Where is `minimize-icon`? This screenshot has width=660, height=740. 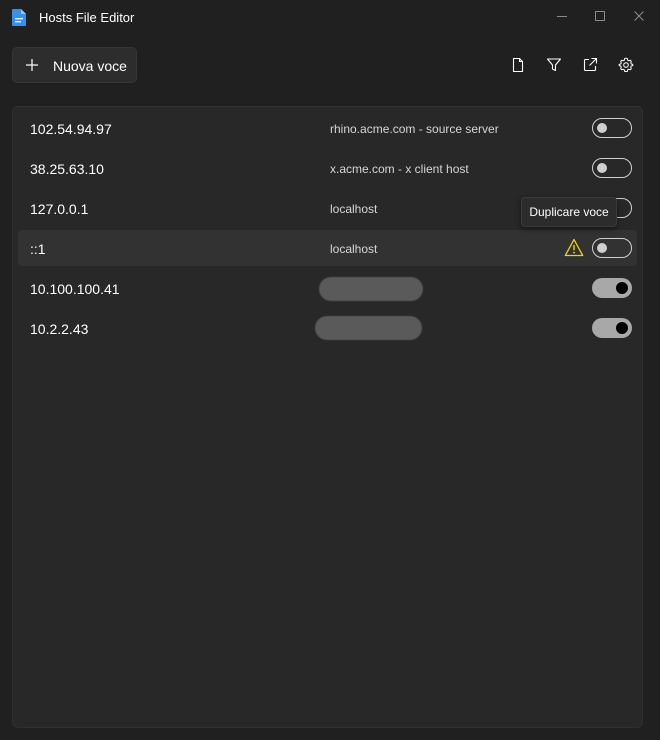 minimize-icon is located at coordinates (562, 16).